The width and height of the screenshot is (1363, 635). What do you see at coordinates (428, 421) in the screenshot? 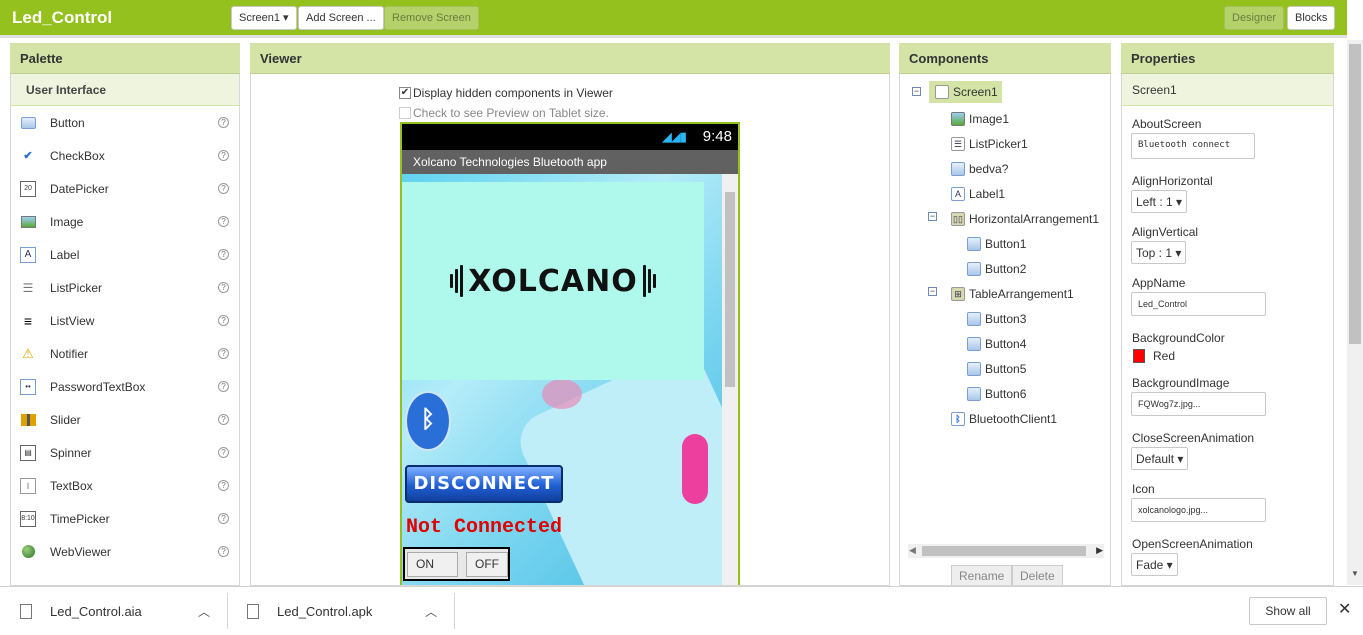
I see `bluetooth-icon: ᛒ` at bounding box center [428, 421].